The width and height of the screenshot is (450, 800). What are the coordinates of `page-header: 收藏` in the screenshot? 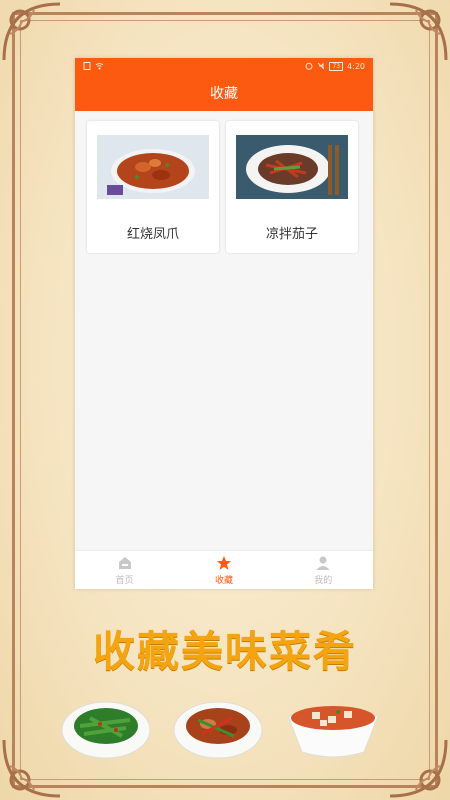 It's located at (224, 92).